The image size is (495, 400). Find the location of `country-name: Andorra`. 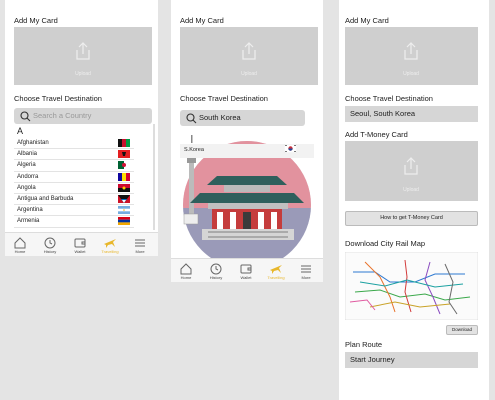

country-name: Andorra is located at coordinates (28, 176).